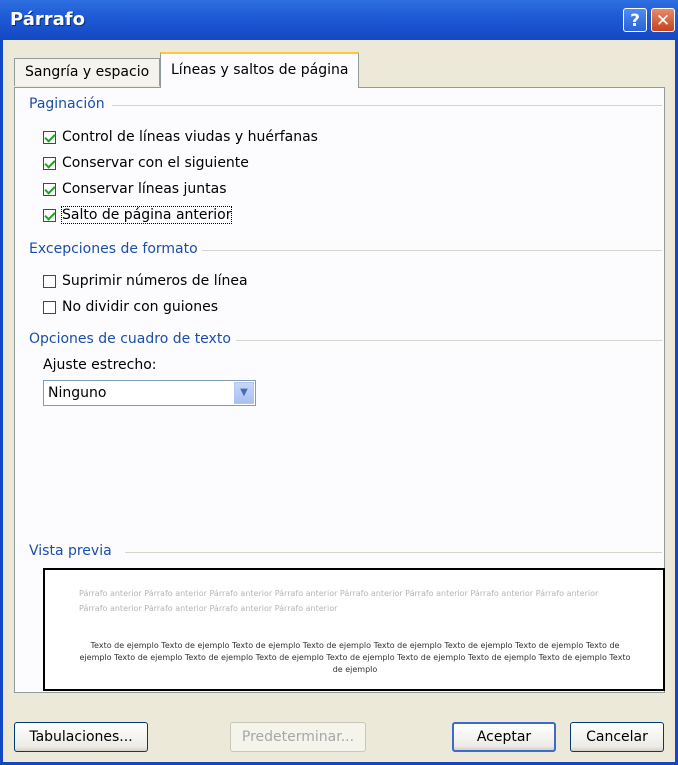 Image resolution: width=678 pixels, height=765 pixels. Describe the element at coordinates (130, 339) in the screenshot. I see `section-textbox-options-title: Opciones de cuadro de texto` at that location.